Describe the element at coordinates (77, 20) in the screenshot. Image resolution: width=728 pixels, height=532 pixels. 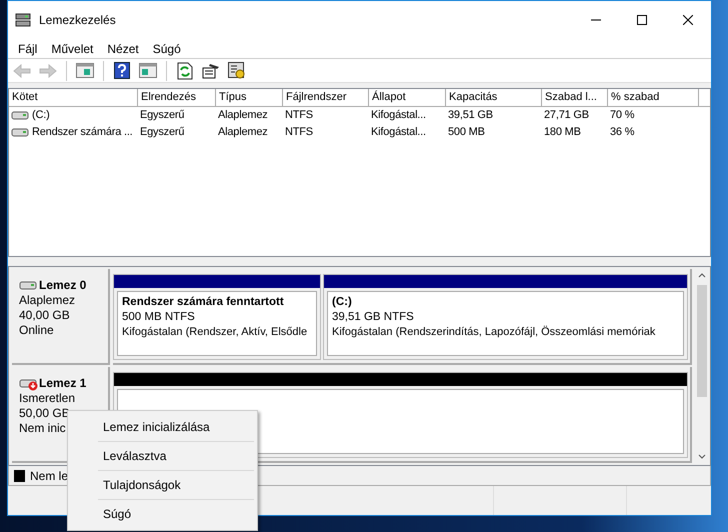
I see `window-title: Lemezkezelés` at that location.